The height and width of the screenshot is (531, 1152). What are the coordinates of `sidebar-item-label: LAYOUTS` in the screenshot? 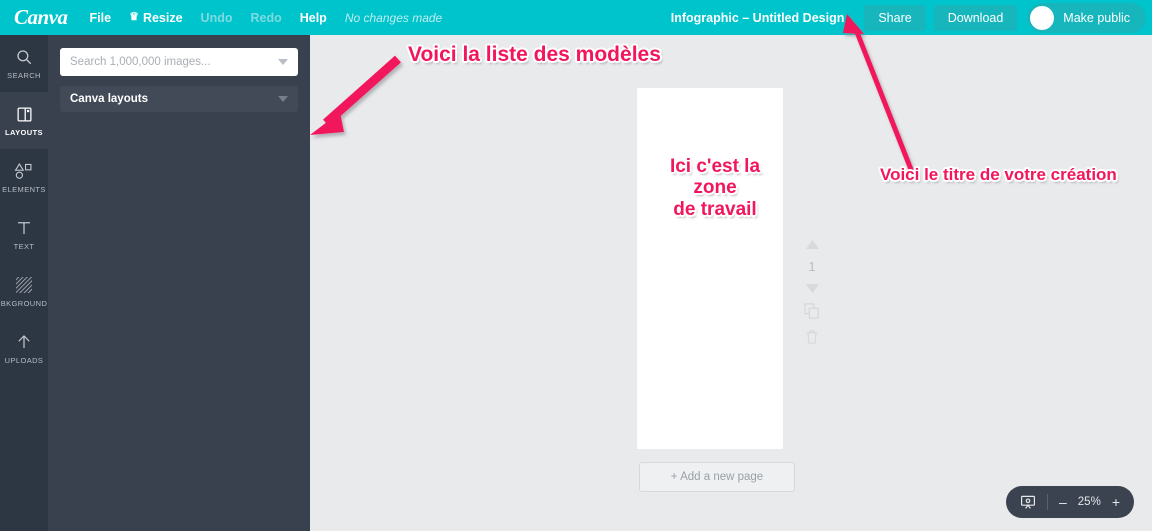 It's located at (24, 132).